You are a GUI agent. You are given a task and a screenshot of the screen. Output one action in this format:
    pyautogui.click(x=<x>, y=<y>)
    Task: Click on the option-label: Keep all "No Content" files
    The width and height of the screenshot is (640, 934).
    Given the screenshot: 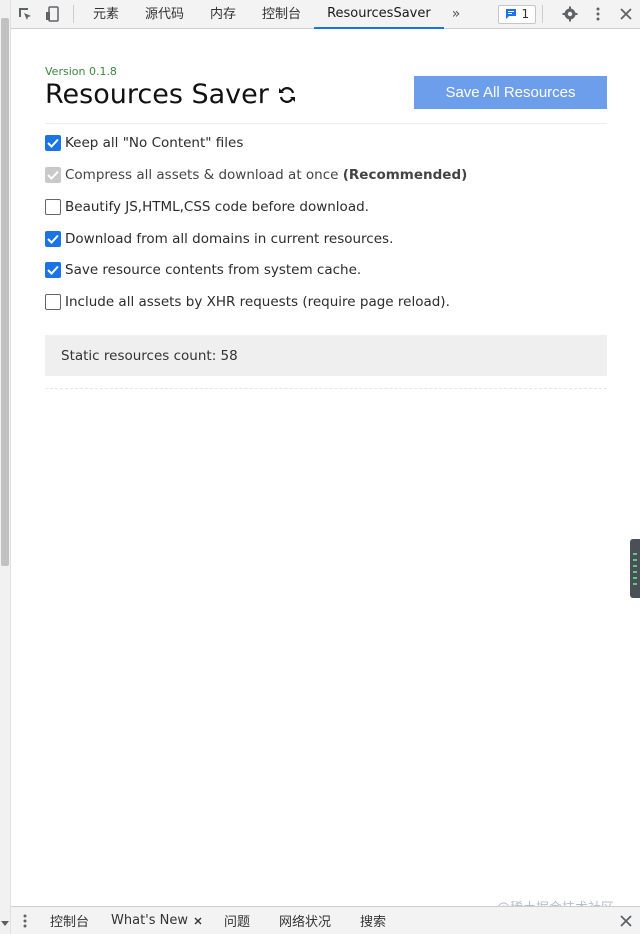 What is the action you would take?
    pyautogui.click(x=154, y=143)
    